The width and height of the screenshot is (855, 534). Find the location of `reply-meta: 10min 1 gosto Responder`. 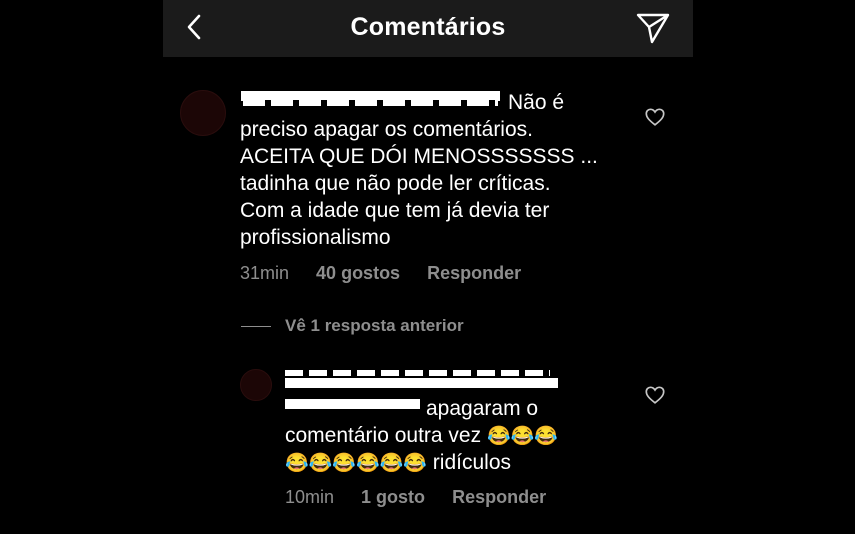

reply-meta: 10min 1 gosto Responder is located at coordinates (426, 497).